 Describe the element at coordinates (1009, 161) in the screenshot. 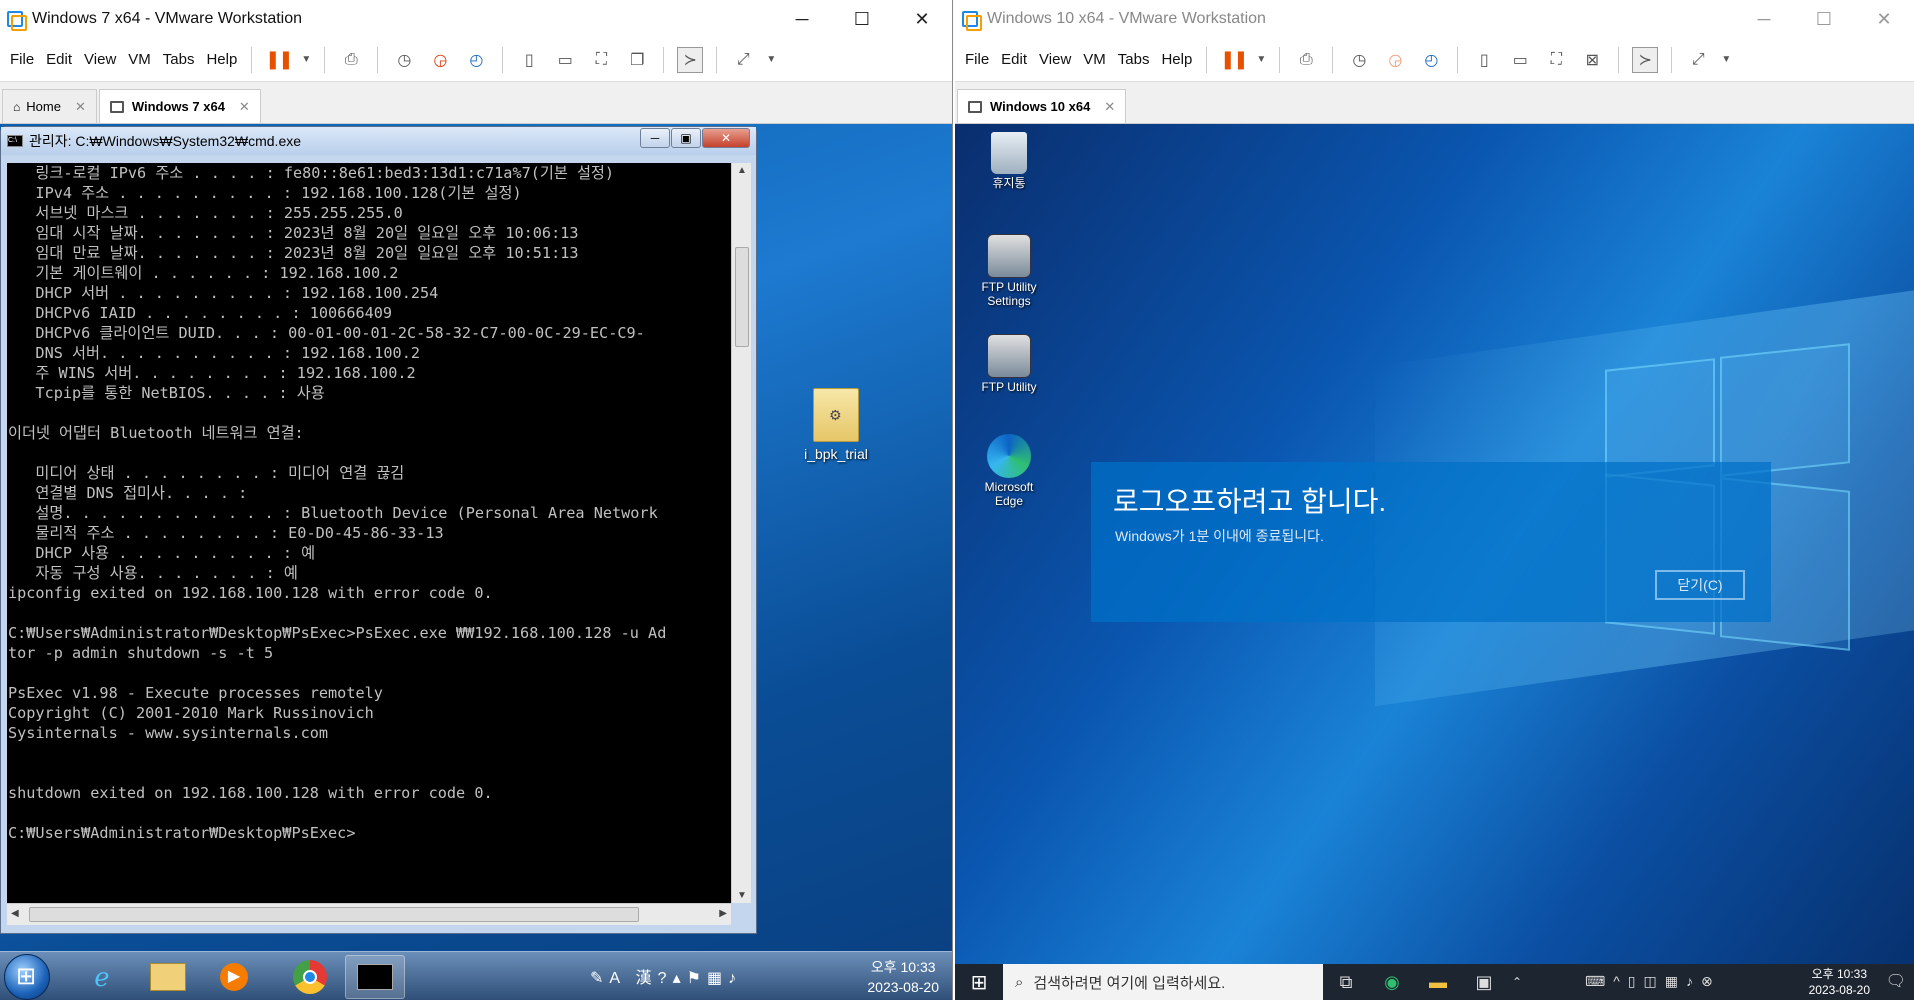

I see `desktop-icon-recycle-bin: 휴지통` at that location.